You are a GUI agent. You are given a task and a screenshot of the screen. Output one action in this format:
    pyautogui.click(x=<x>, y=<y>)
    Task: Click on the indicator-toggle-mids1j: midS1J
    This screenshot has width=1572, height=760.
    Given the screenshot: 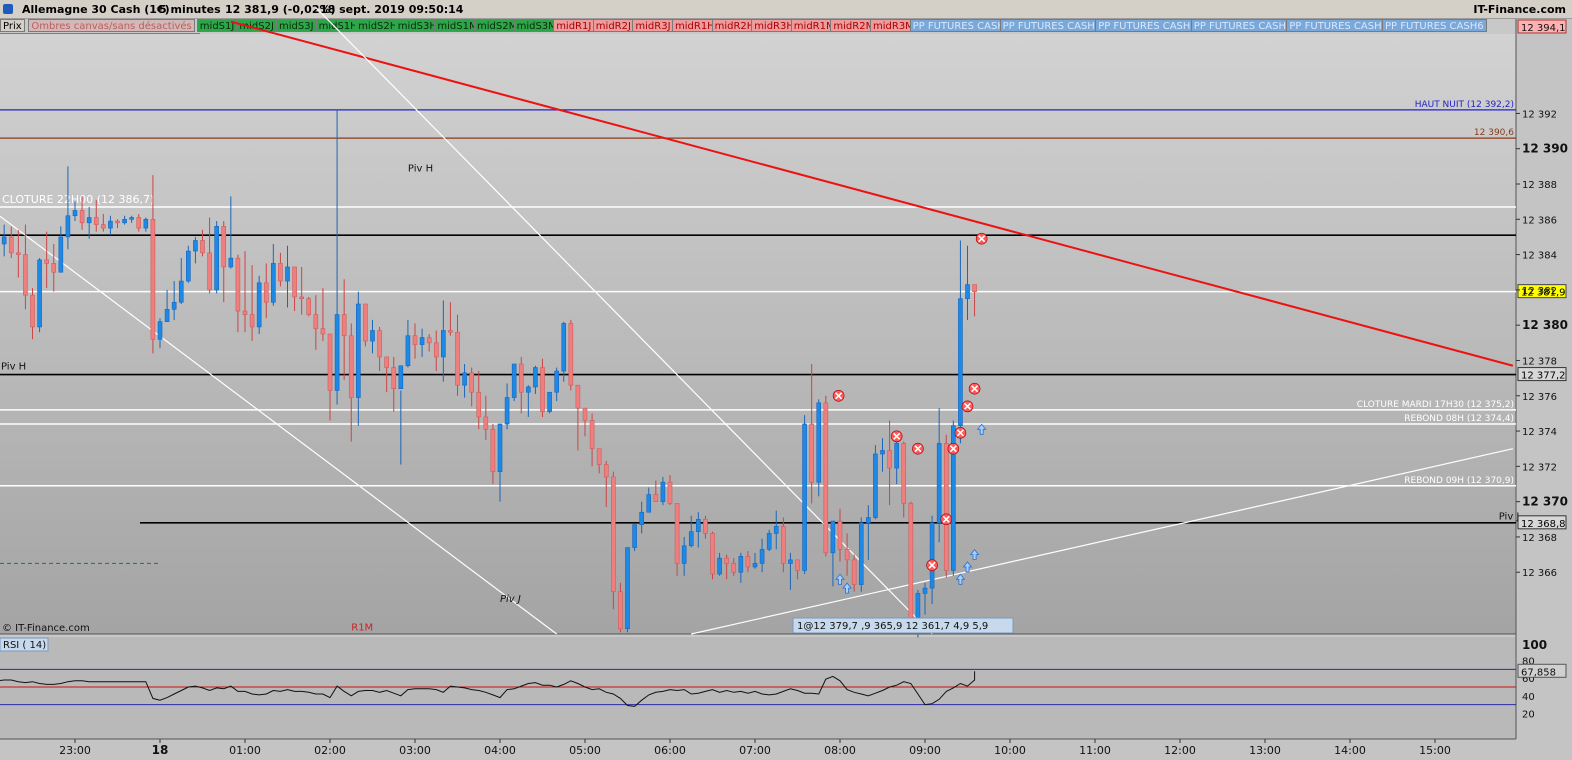 What is the action you would take?
    pyautogui.click(x=217, y=25)
    